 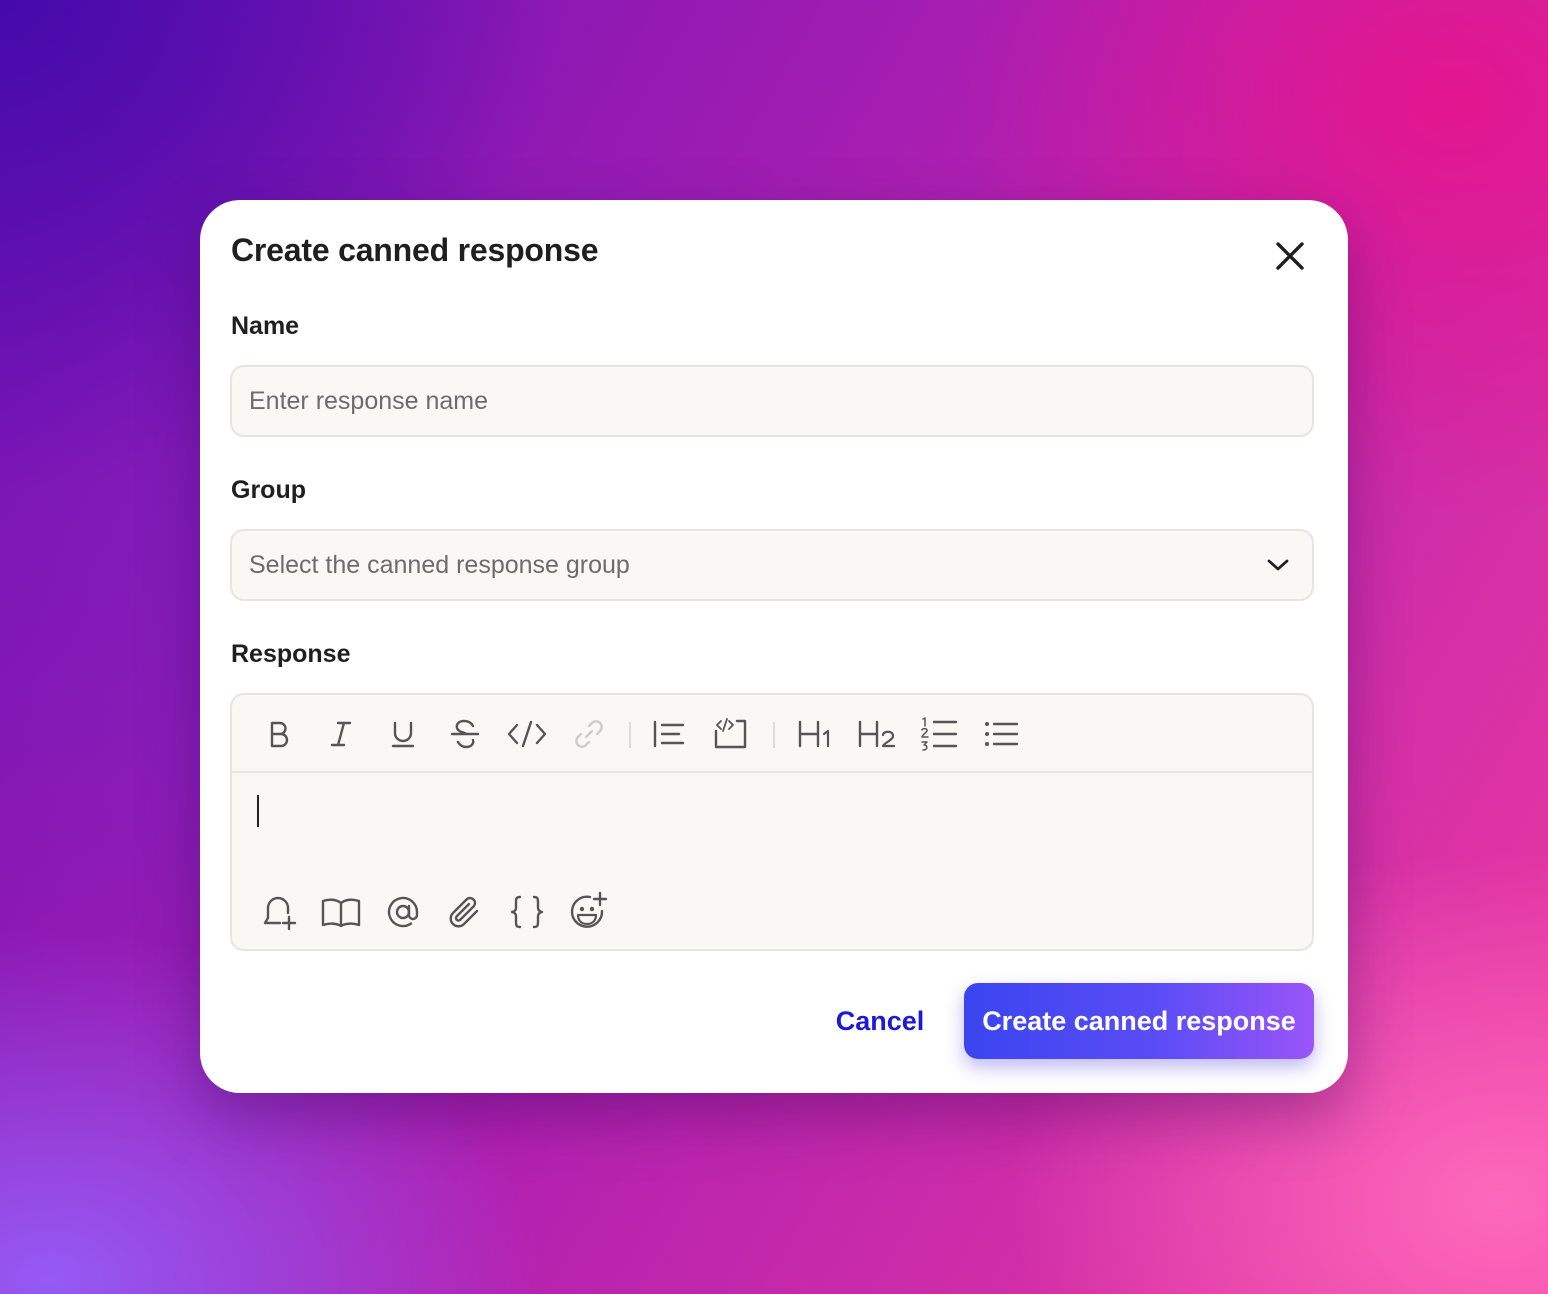 I want to click on heading-2-icon, so click(x=877, y=734).